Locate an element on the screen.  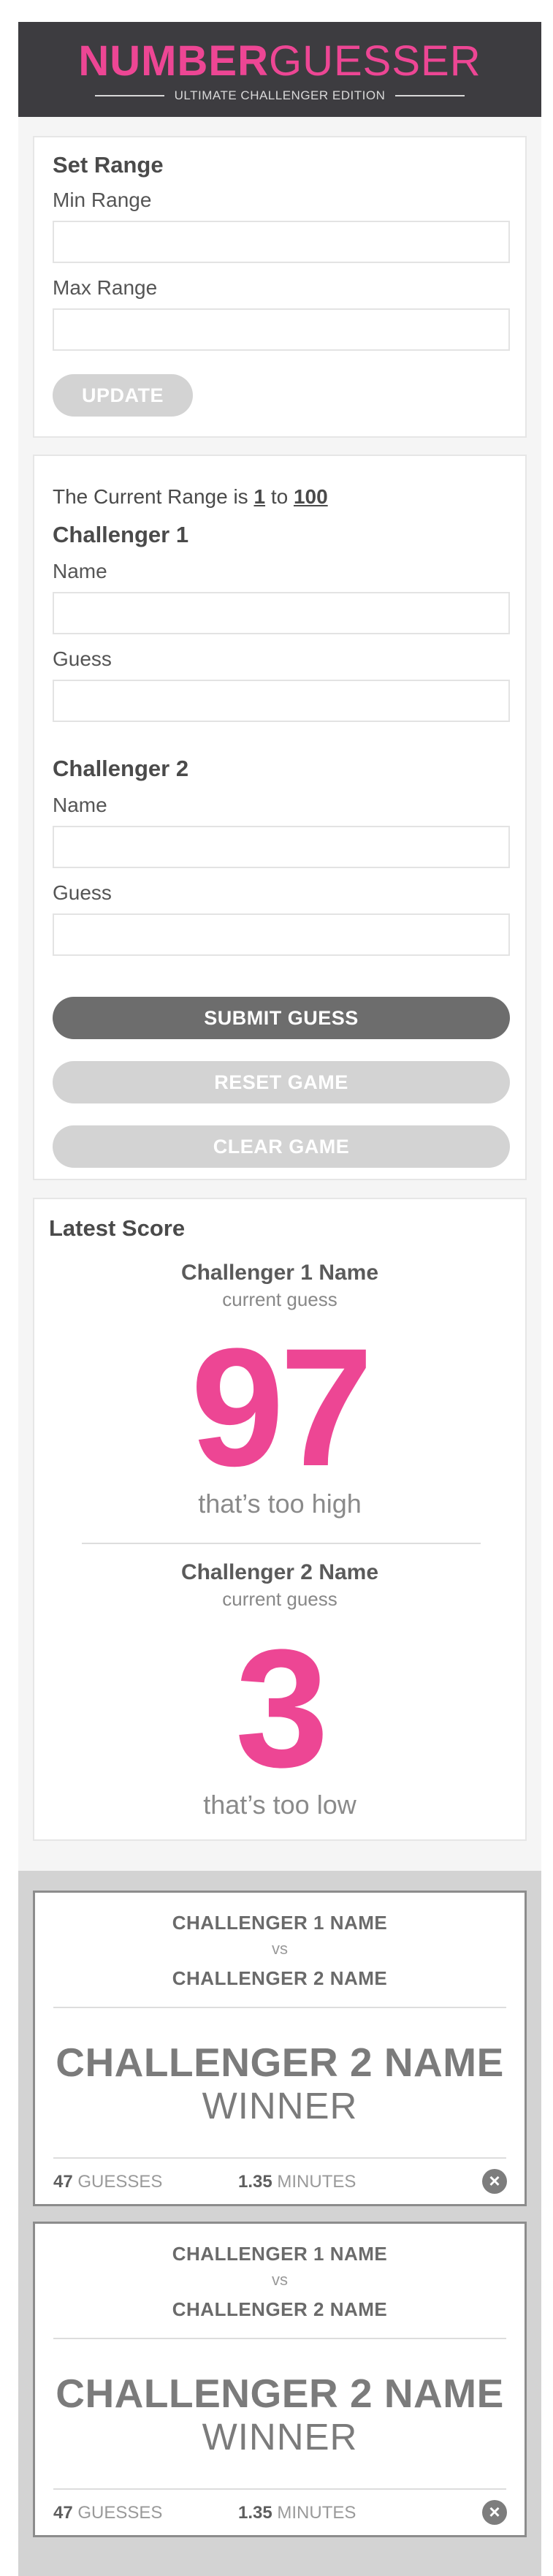
challenger-2-name-input is located at coordinates (281, 847).